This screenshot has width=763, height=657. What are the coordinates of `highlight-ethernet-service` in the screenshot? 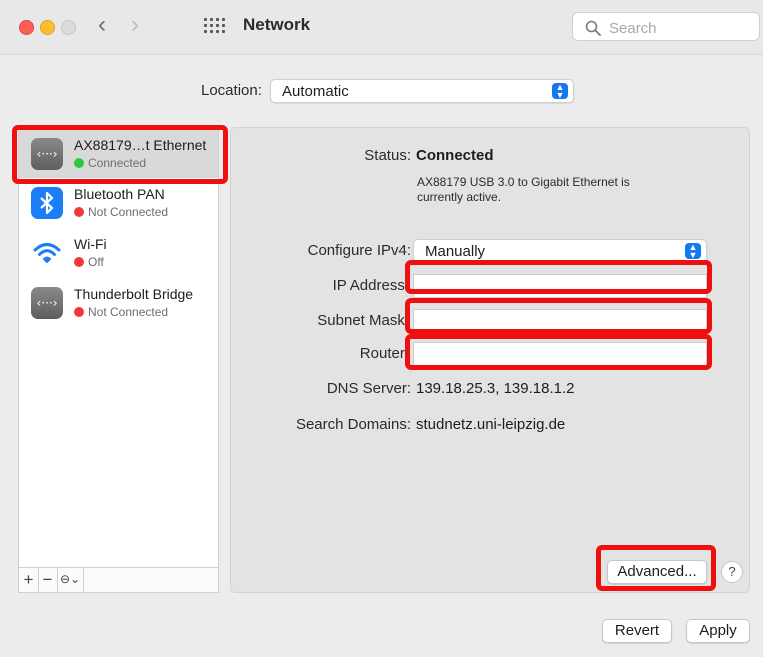 It's located at (120, 154).